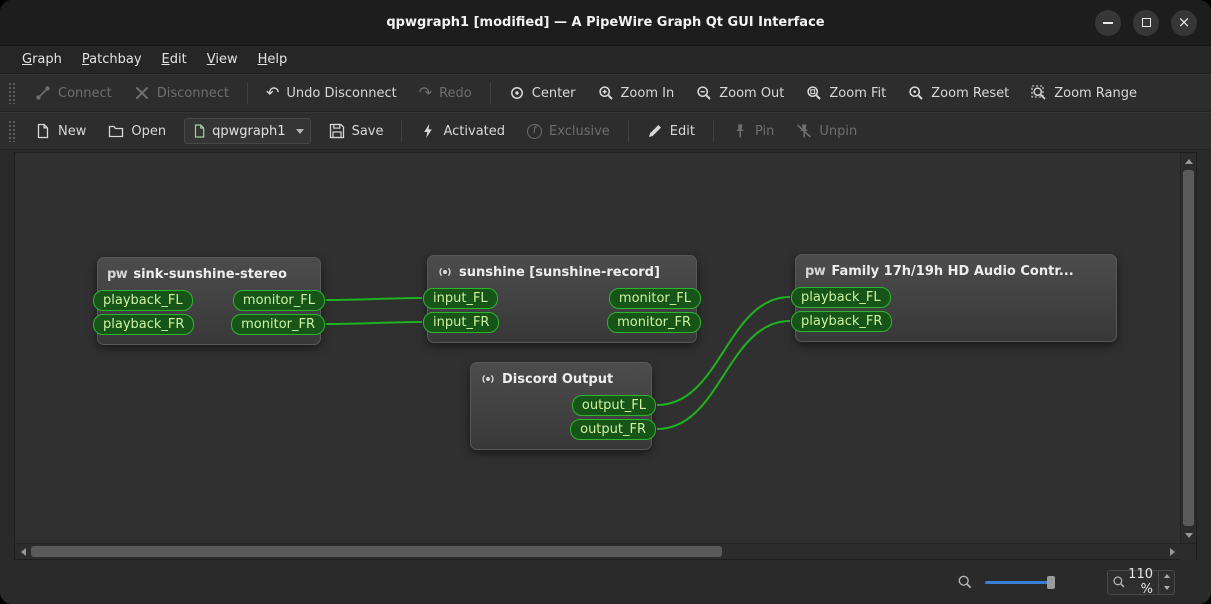 Image resolution: width=1211 pixels, height=604 pixels. What do you see at coordinates (460, 298) in the screenshot?
I see `port-input-fl: input_FL` at bounding box center [460, 298].